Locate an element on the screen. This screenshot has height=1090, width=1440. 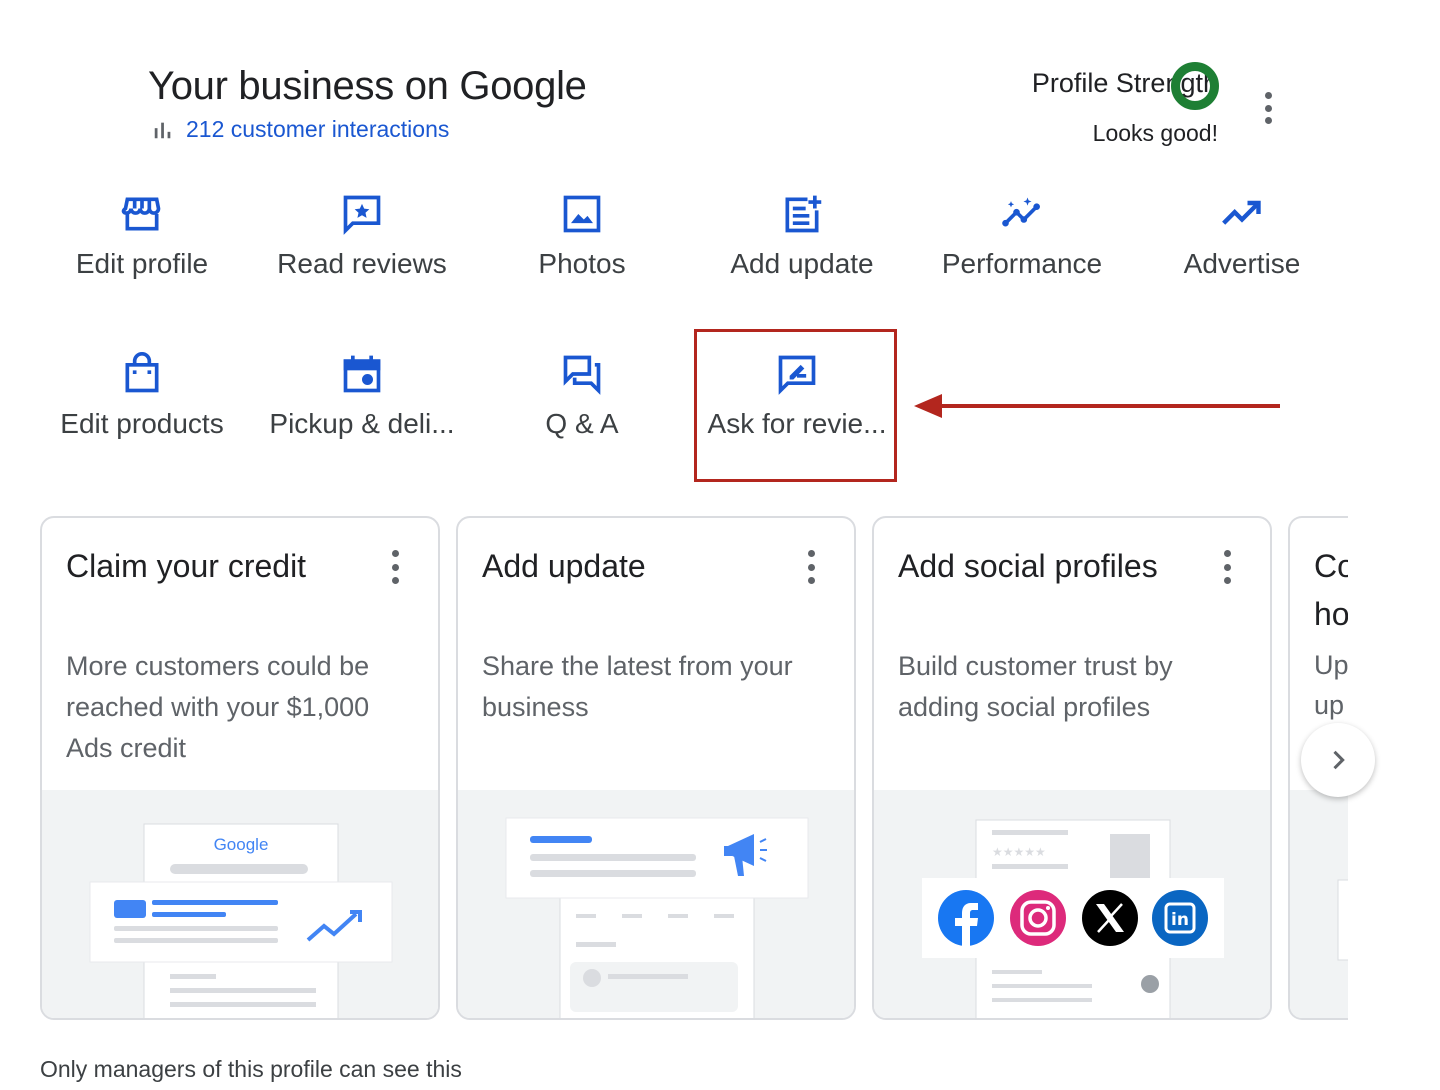
edit-profile-label: Edit profile is located at coordinates (142, 263).